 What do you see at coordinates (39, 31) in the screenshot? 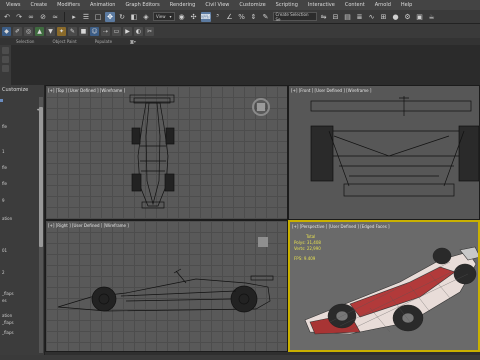
I see `grow-icon: ▲` at bounding box center [39, 31].